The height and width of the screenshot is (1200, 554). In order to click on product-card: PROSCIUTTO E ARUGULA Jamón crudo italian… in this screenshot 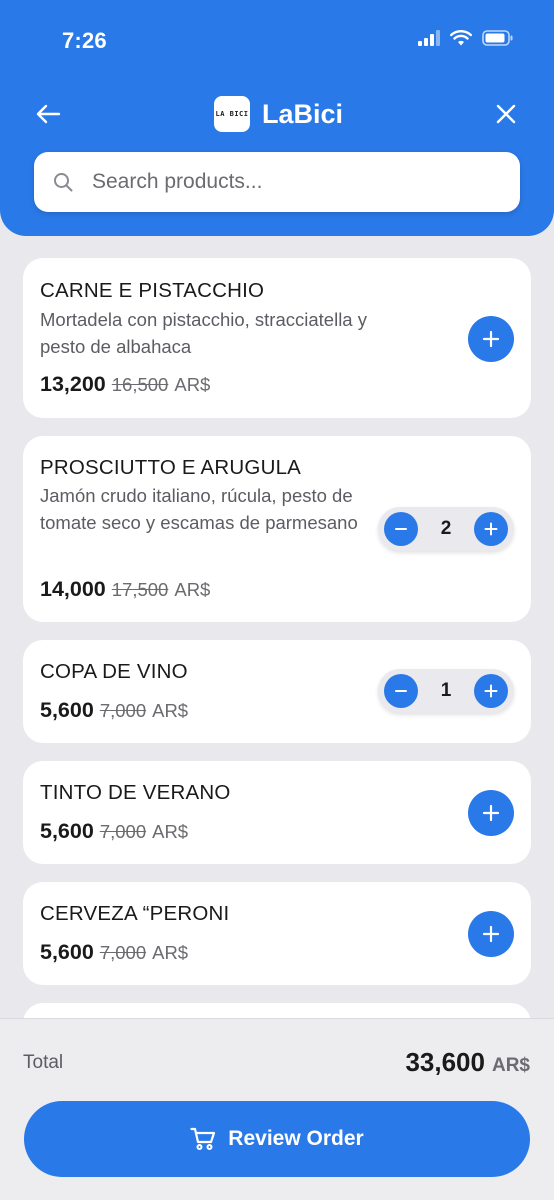, I will do `click(277, 529)`.